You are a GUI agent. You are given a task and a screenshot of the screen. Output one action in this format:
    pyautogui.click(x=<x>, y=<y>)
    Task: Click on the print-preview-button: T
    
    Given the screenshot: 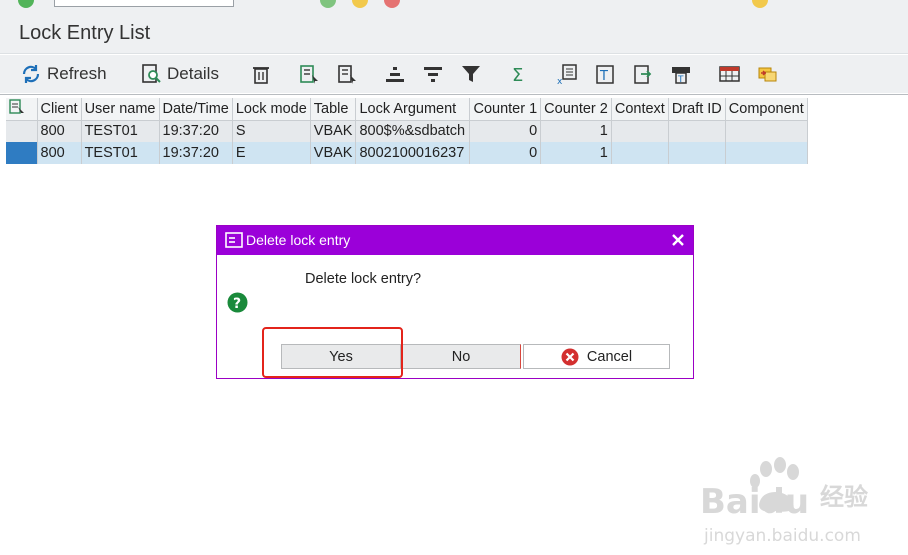 What is the action you would take?
    pyautogui.click(x=605, y=74)
    